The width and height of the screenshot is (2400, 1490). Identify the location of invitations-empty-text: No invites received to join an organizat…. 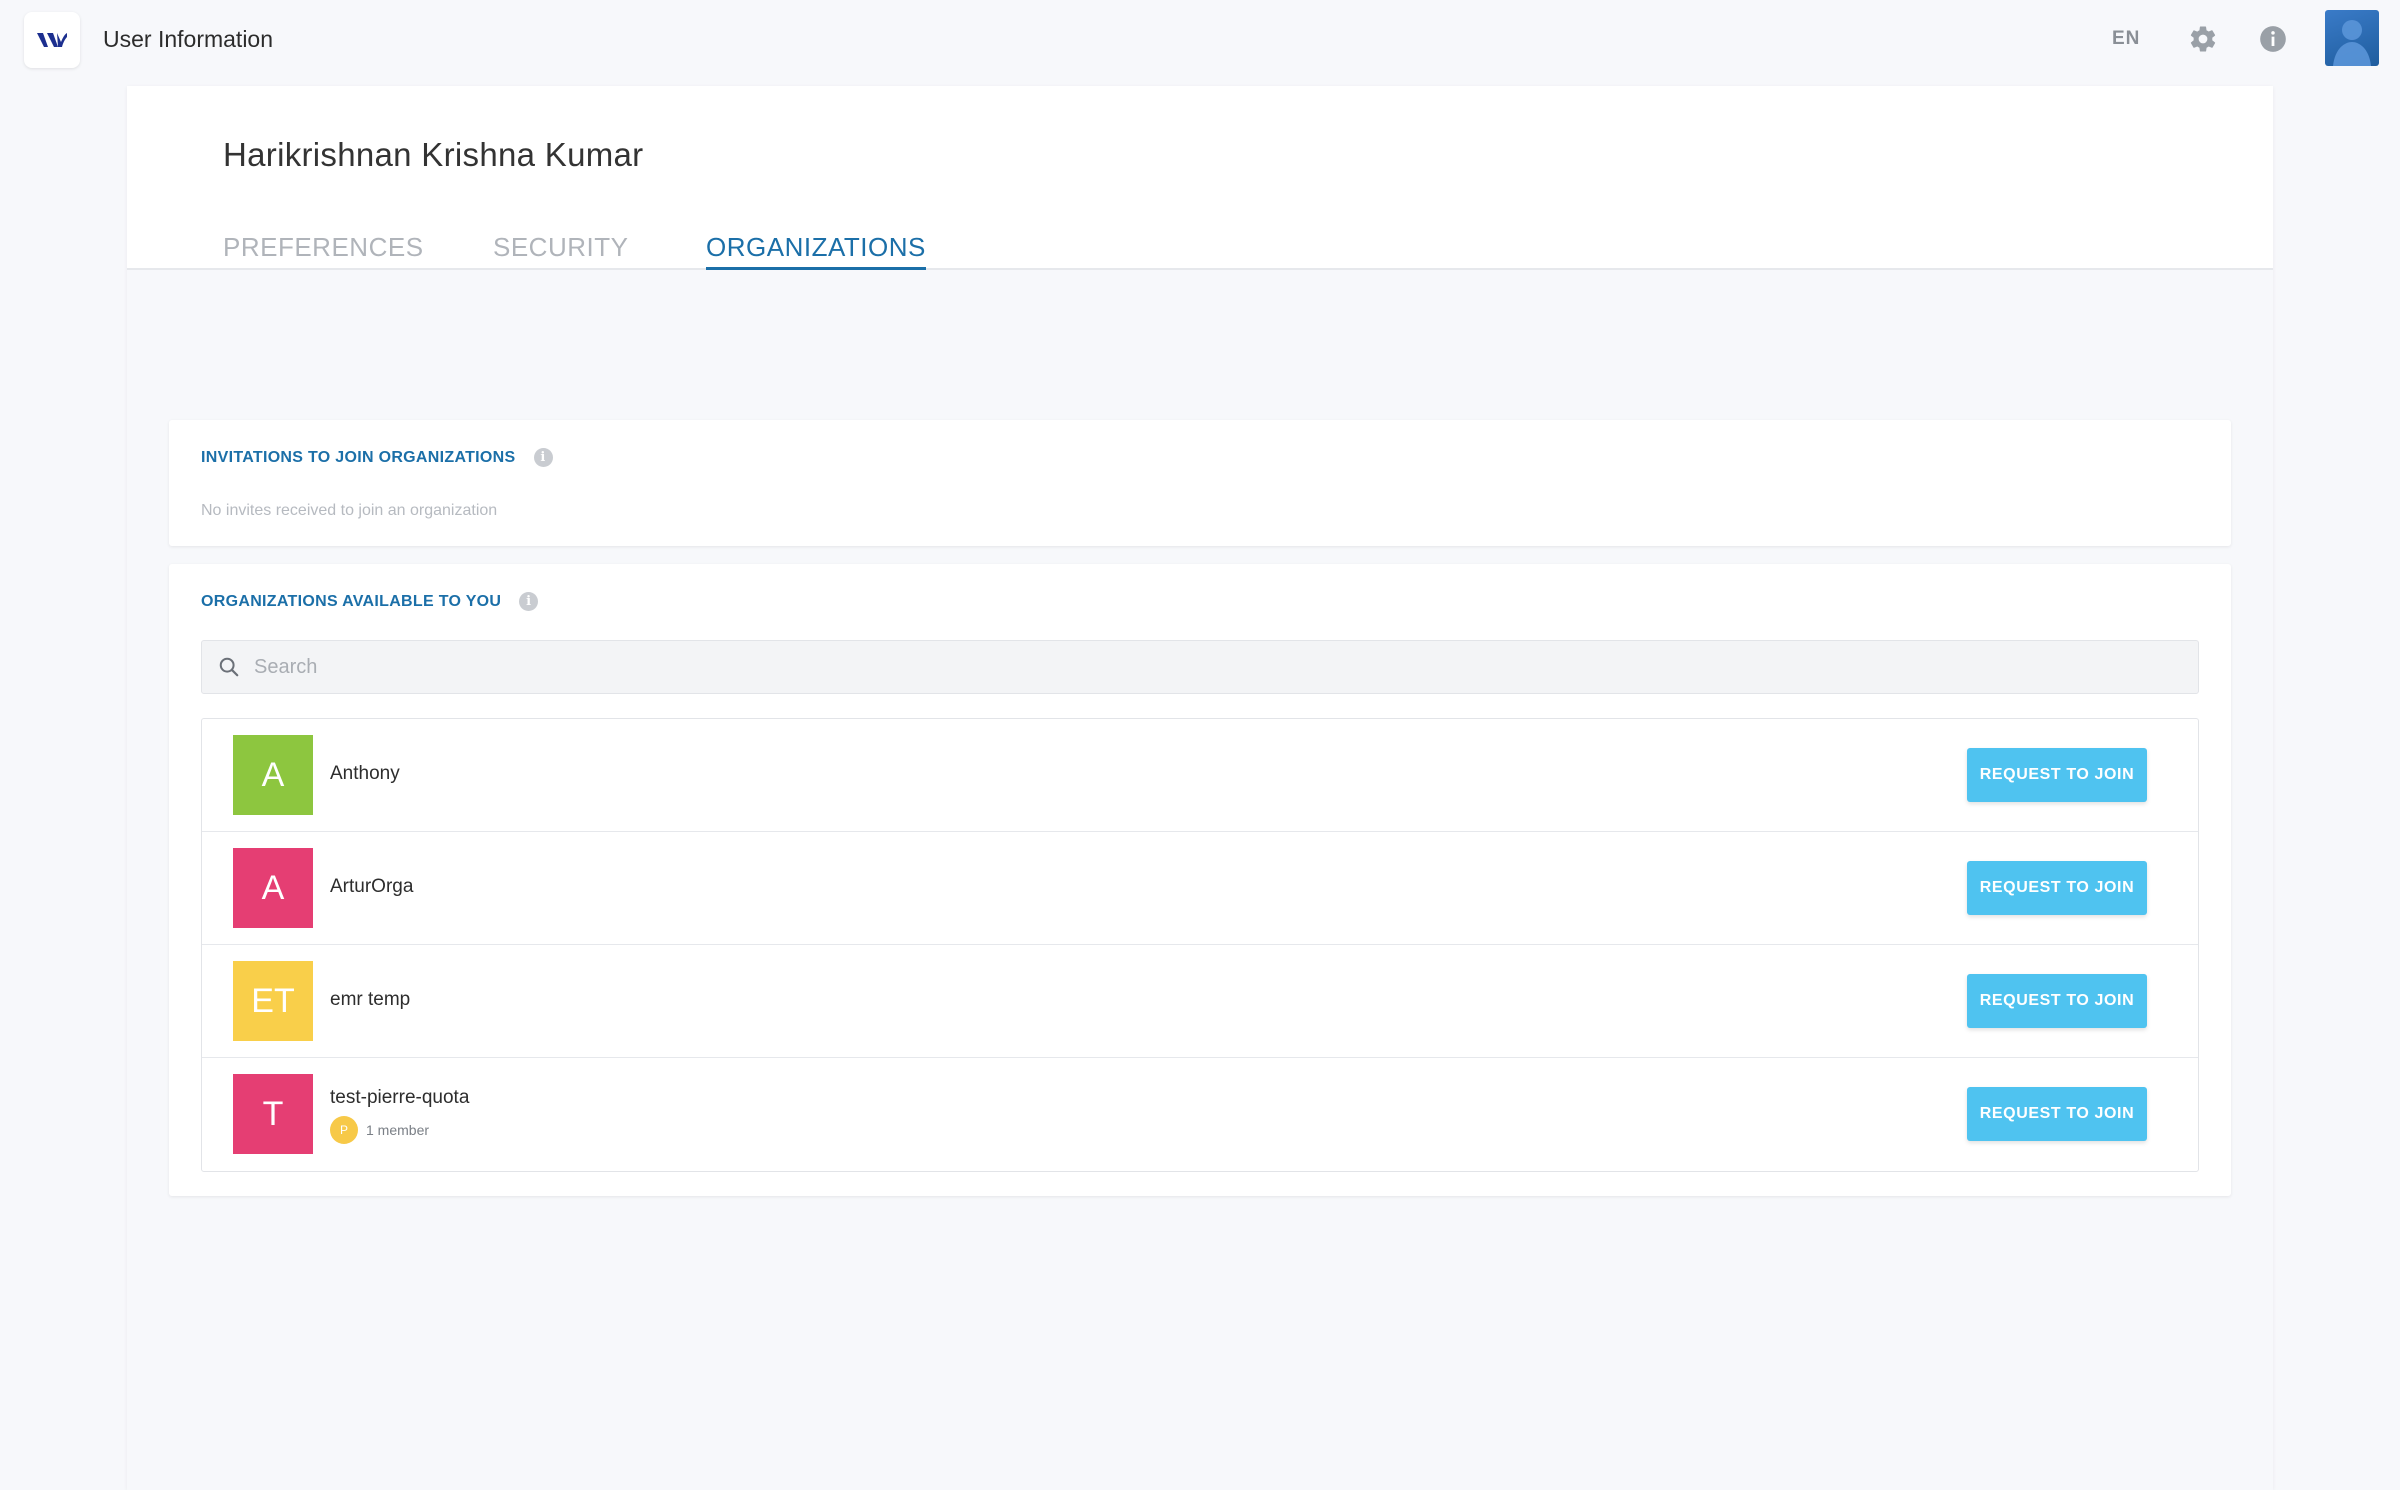
(349, 510).